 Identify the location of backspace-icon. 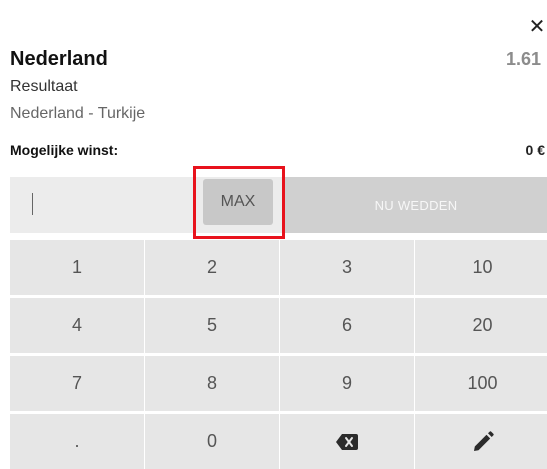
(347, 441).